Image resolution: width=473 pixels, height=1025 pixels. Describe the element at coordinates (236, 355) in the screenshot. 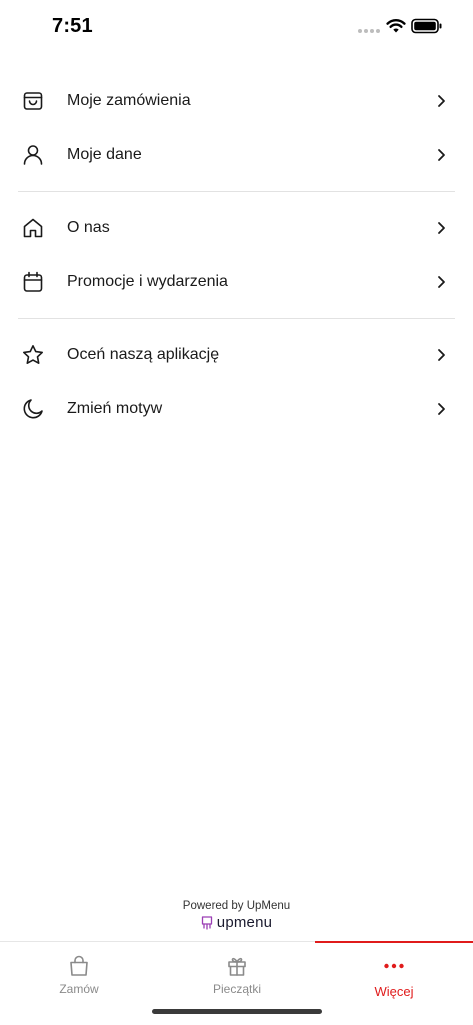

I see `menu-item-rate-app: Oceń naszą aplikację` at that location.